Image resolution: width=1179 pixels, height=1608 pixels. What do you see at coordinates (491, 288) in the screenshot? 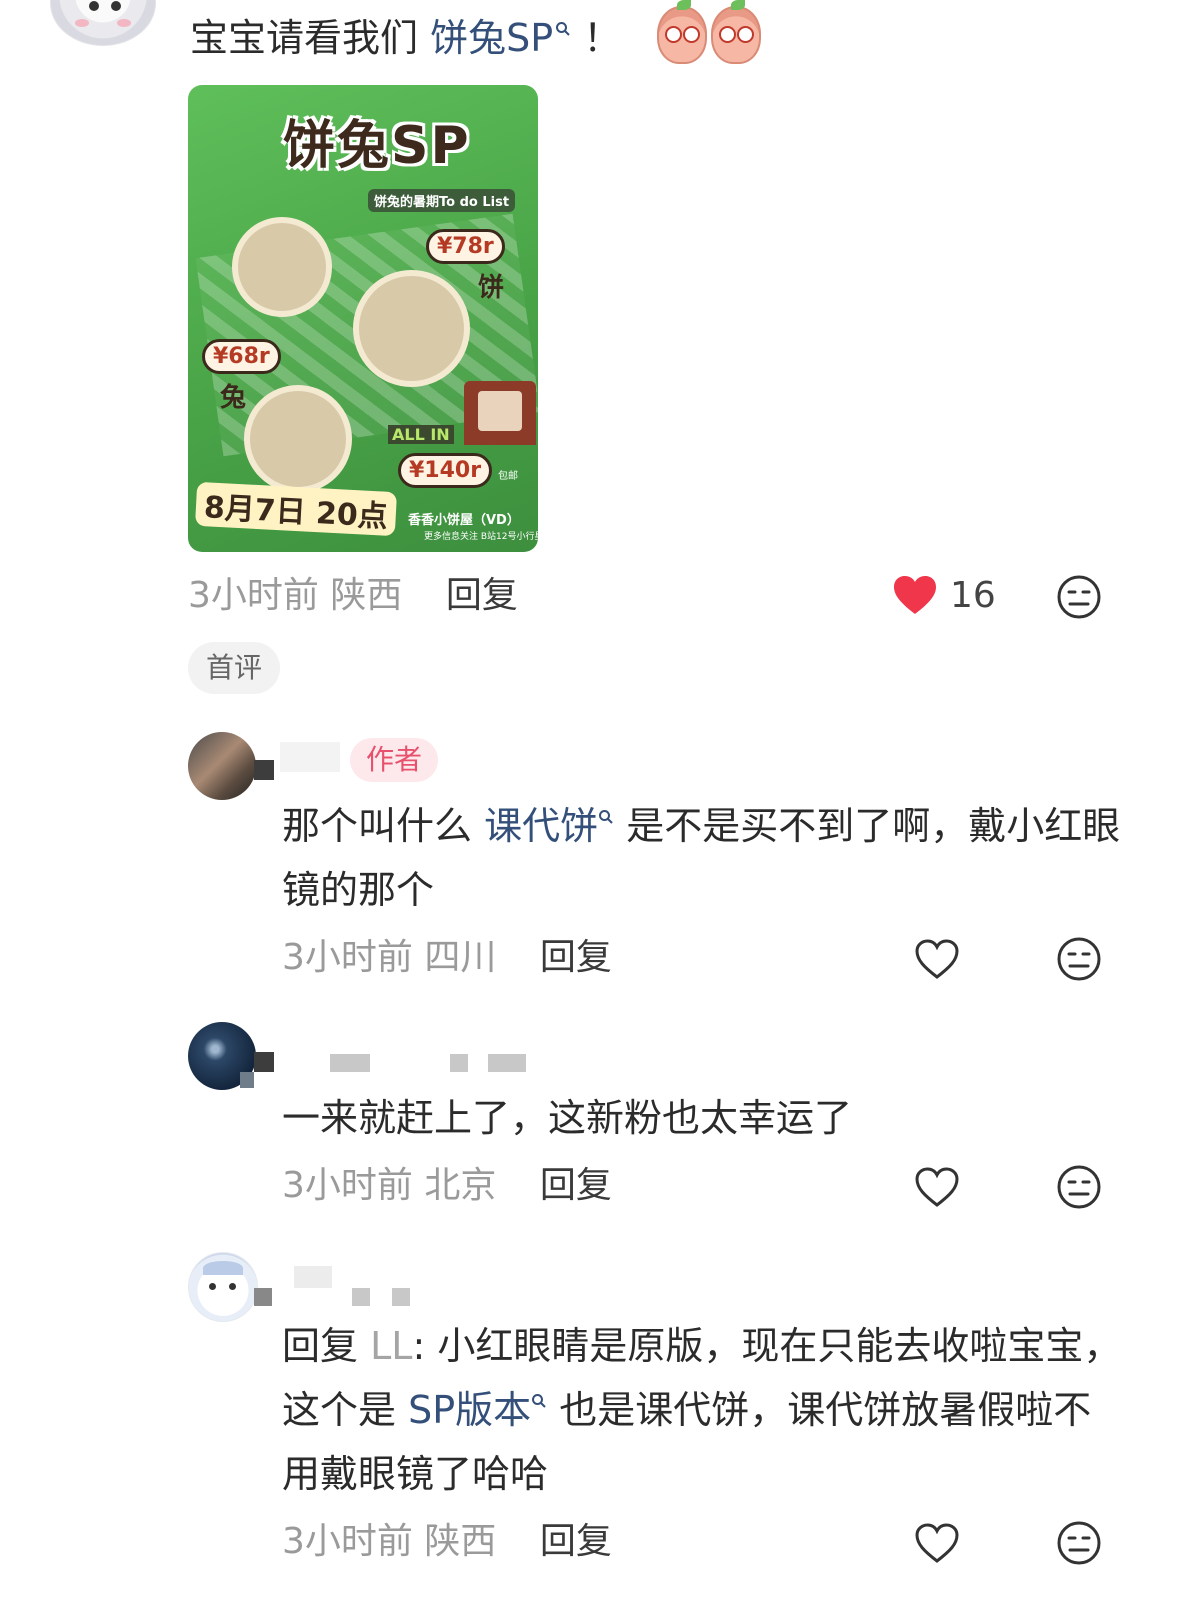
I see `char-label: 饼` at bounding box center [491, 288].